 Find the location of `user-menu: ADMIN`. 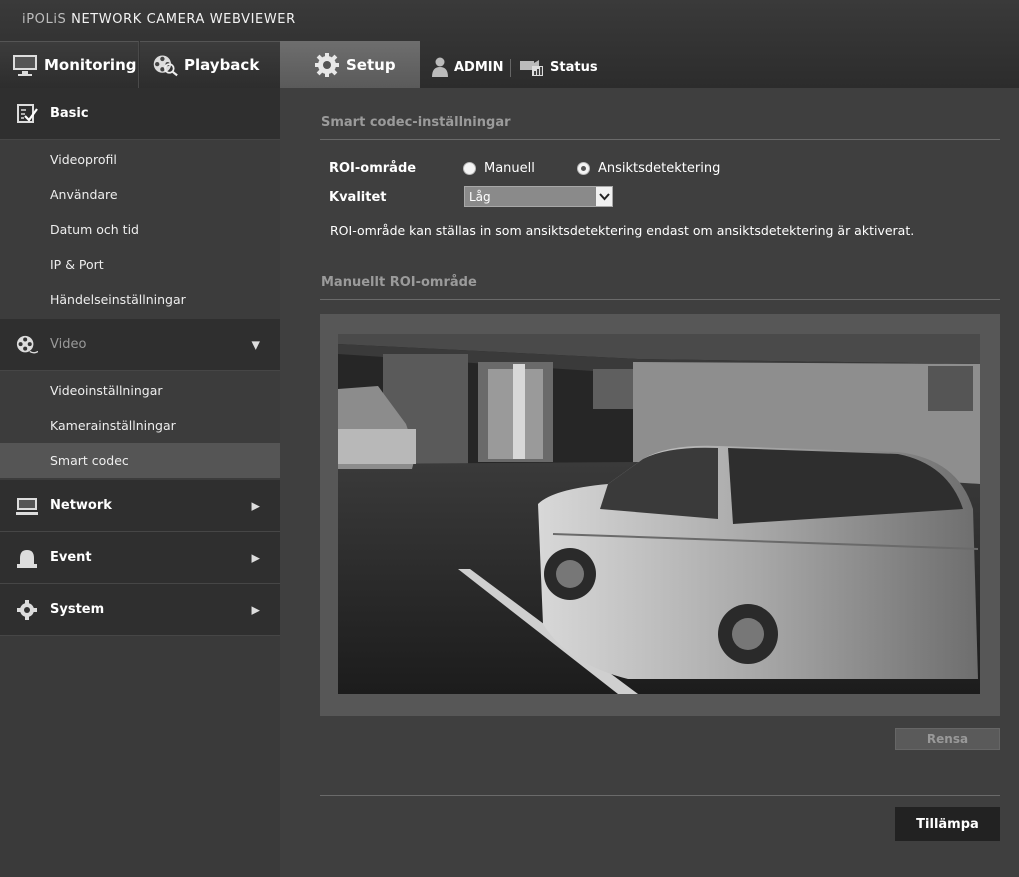

user-menu: ADMIN is located at coordinates (468, 67).